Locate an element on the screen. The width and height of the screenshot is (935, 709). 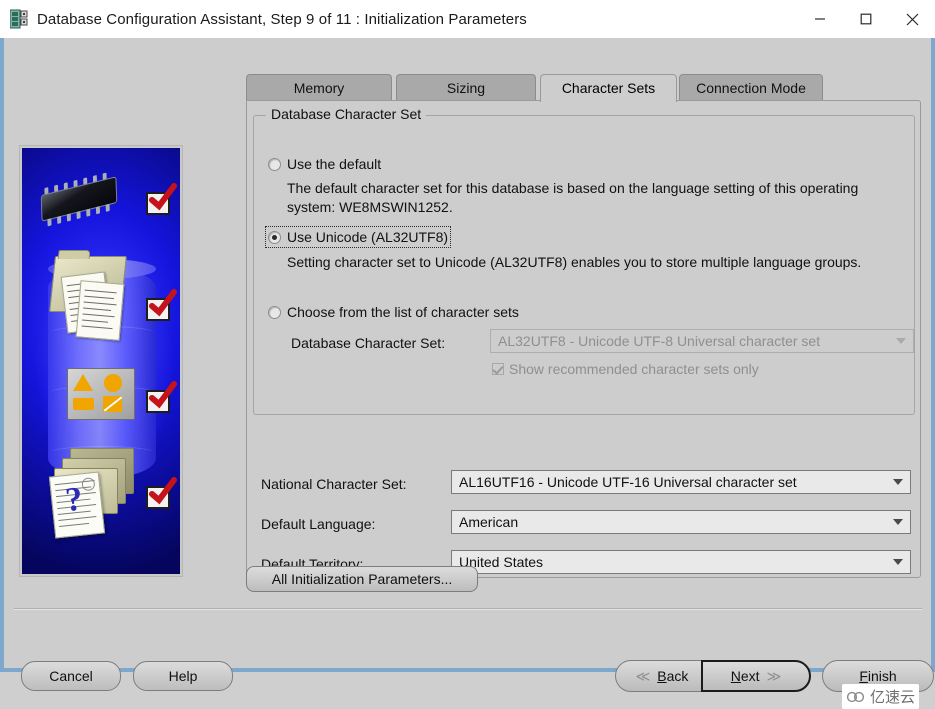
radio-label: Choose from the list of character sets is located at coordinates (403, 312).